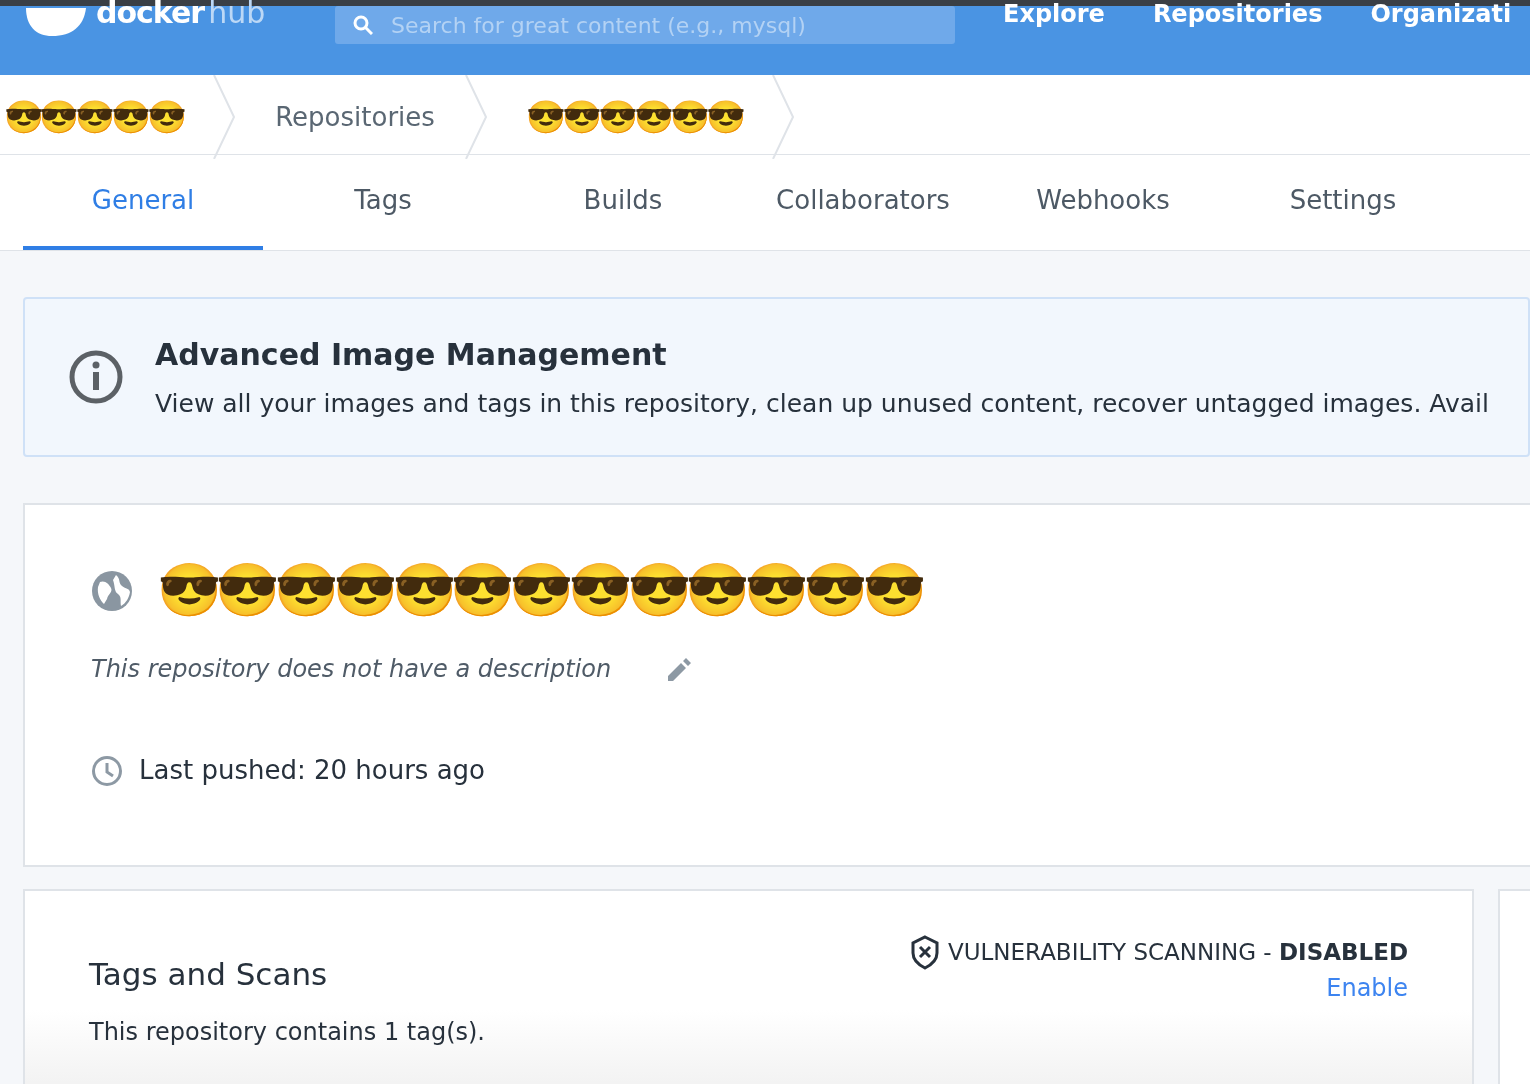  What do you see at coordinates (411, 354) in the screenshot?
I see `banner-title: Advanced Image Management` at bounding box center [411, 354].